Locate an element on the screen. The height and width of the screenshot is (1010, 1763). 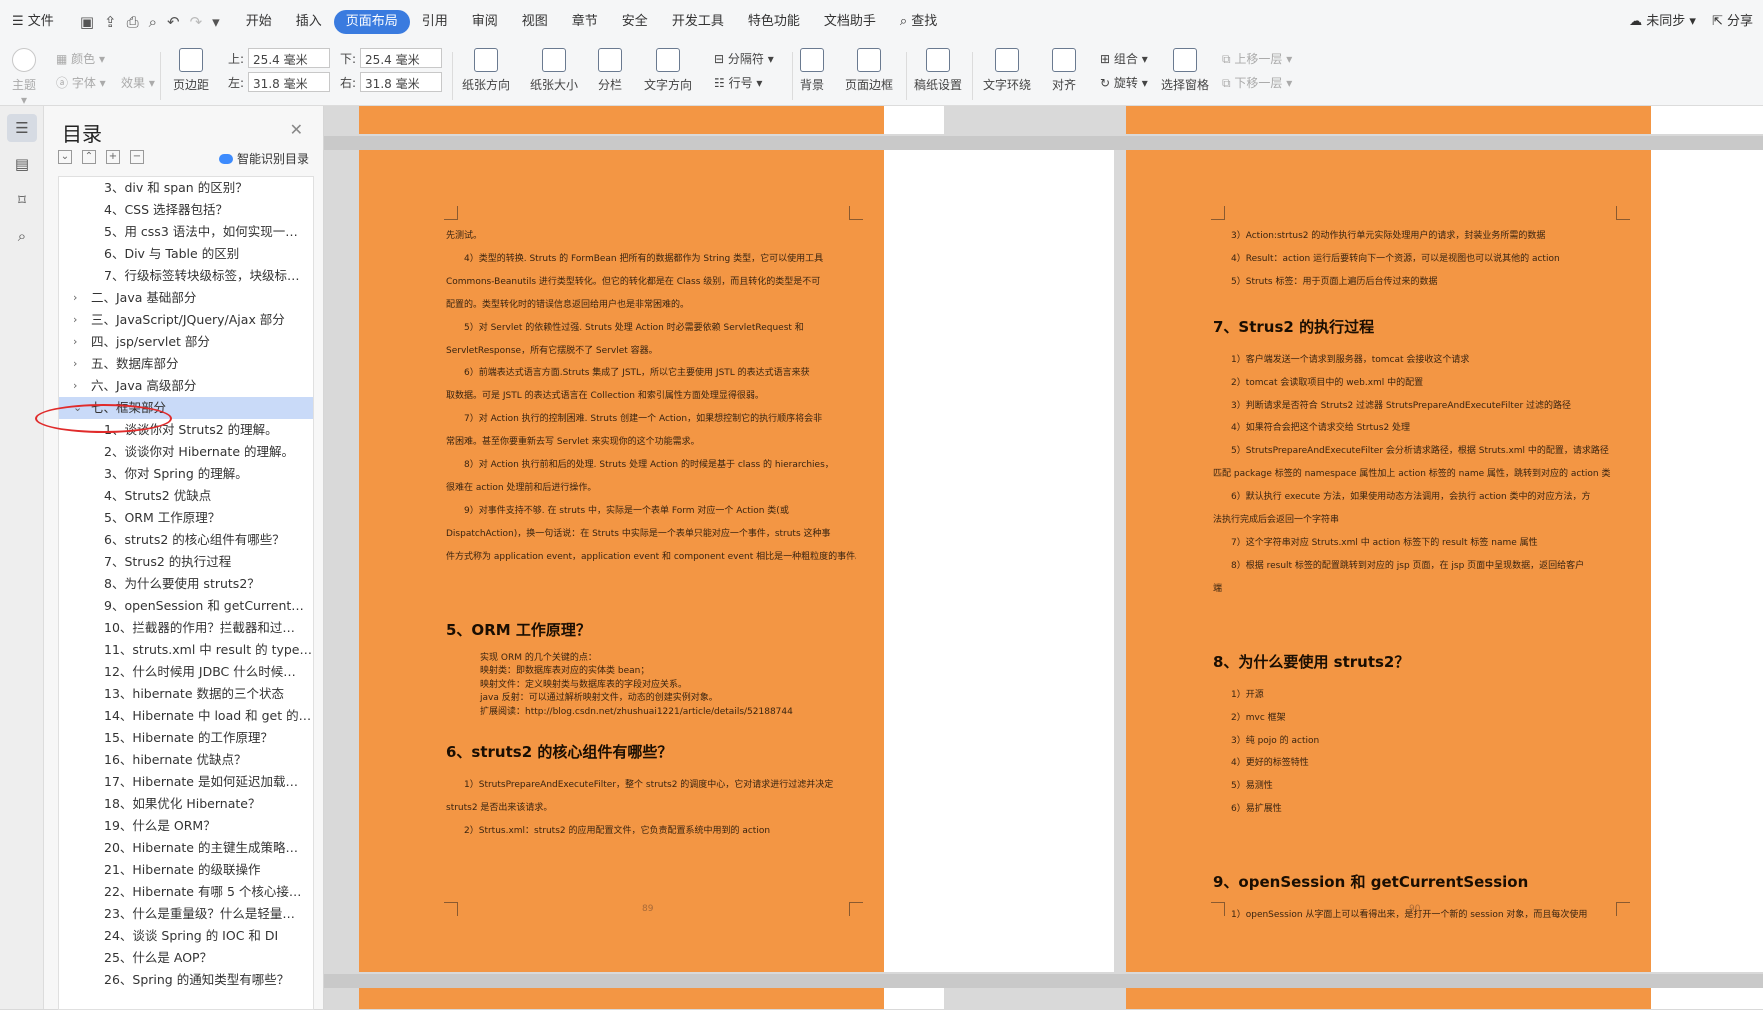
collapse-all-icon: ⌄ is located at coordinates (65, 157).